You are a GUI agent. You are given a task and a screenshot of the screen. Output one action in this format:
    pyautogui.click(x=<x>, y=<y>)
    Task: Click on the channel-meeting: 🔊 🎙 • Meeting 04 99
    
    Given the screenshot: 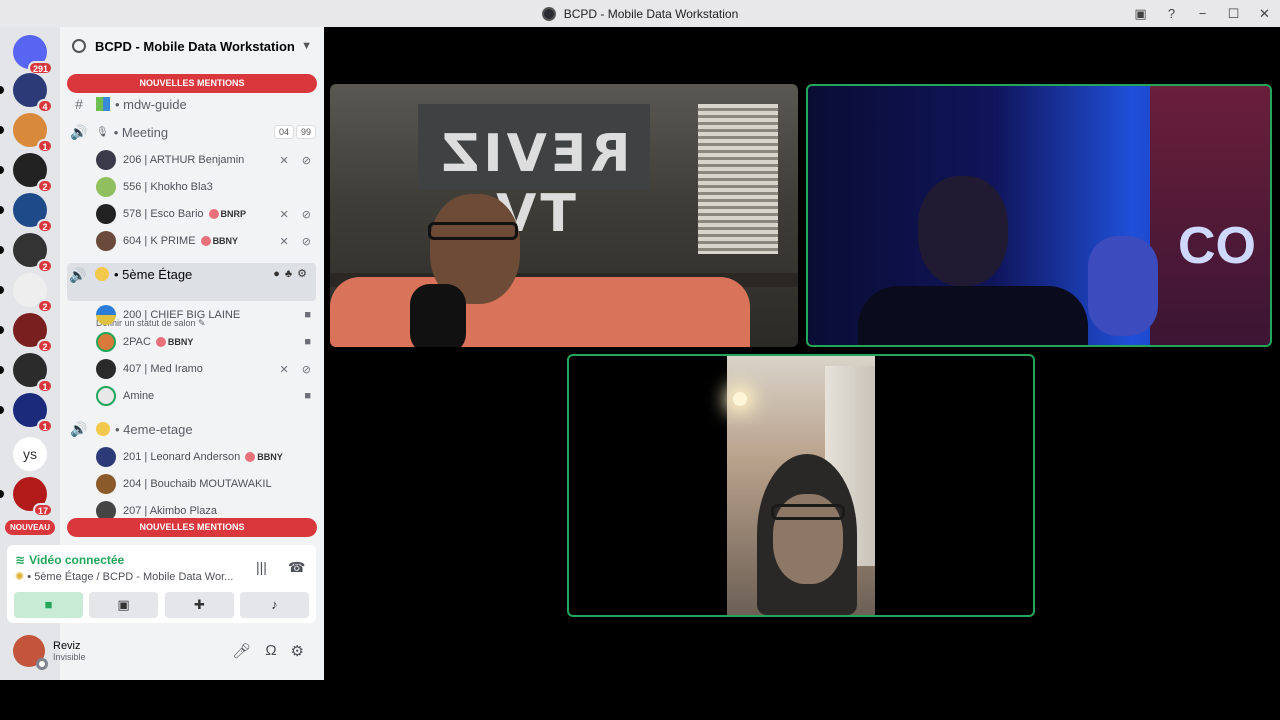 What is the action you would take?
    pyautogui.click(x=192, y=132)
    